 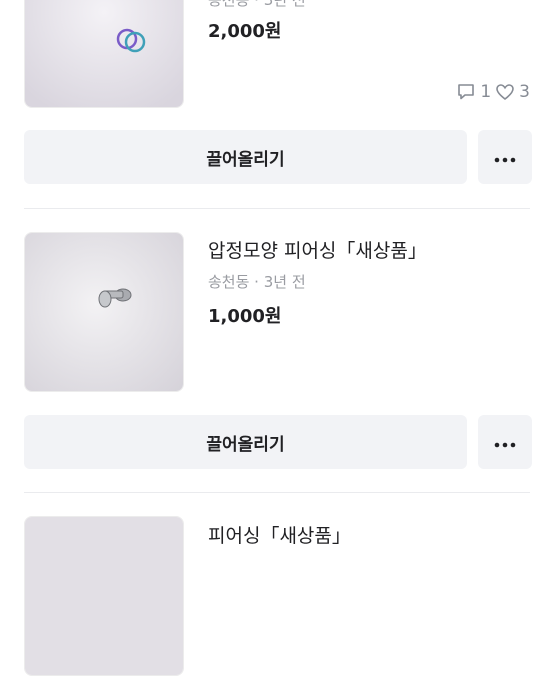 What do you see at coordinates (493, 92) in the screenshot?
I see `listing-stats: 1 3` at bounding box center [493, 92].